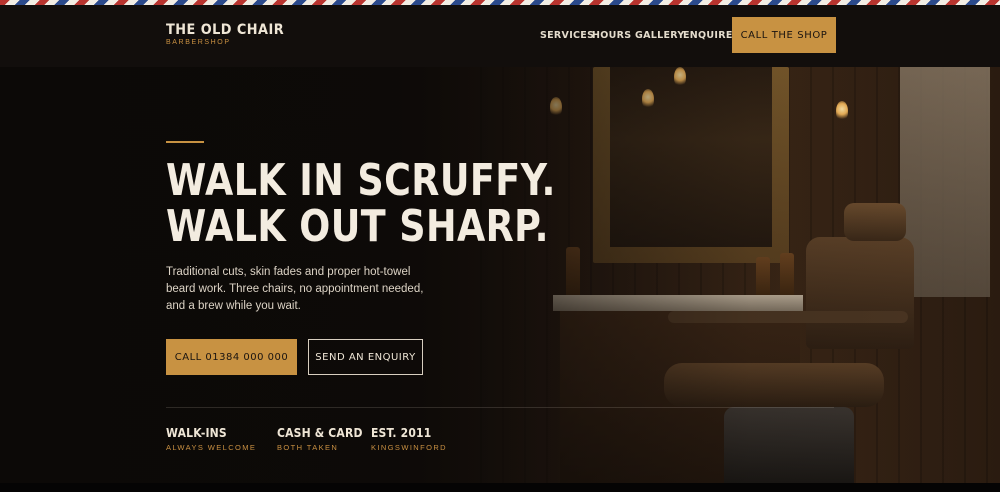 The image size is (1000, 492). I want to click on call-phone-button: CALL 01384 000 000, so click(231, 357).